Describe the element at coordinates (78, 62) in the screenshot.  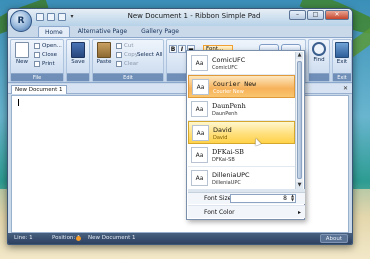
I see `save-label: Save` at that location.